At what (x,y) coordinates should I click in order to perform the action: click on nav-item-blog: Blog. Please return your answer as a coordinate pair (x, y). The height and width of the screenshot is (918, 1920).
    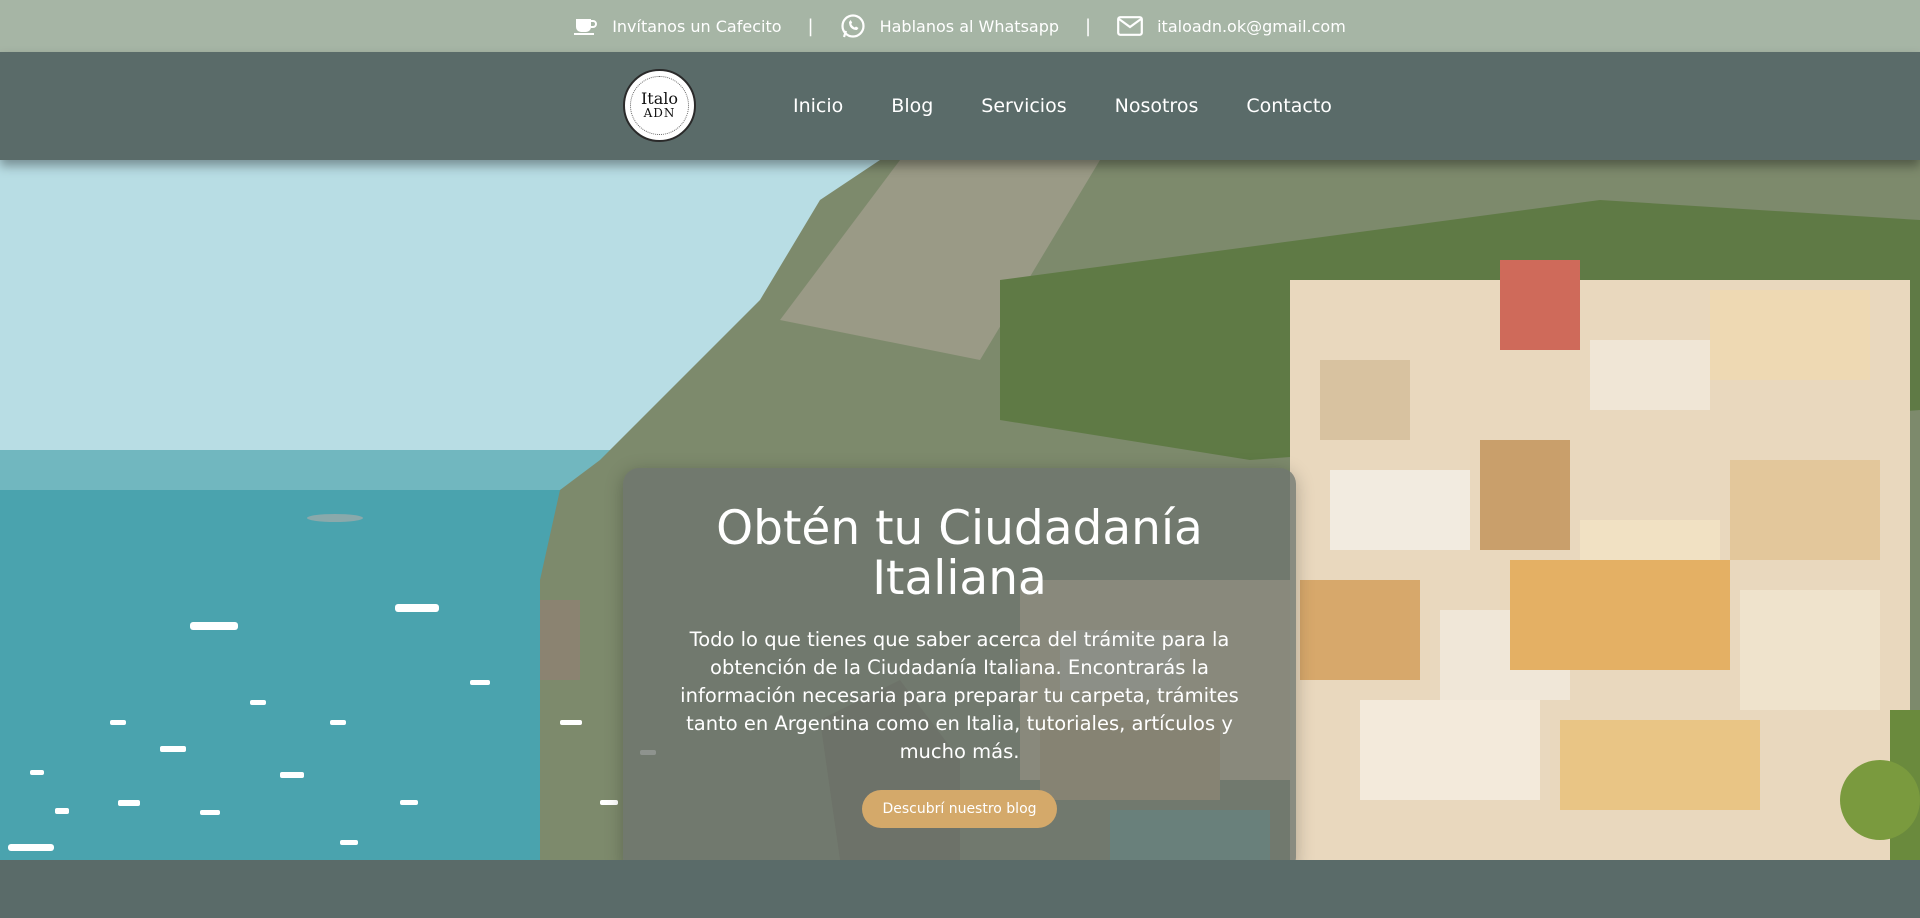
    Looking at the image, I should click on (912, 106).